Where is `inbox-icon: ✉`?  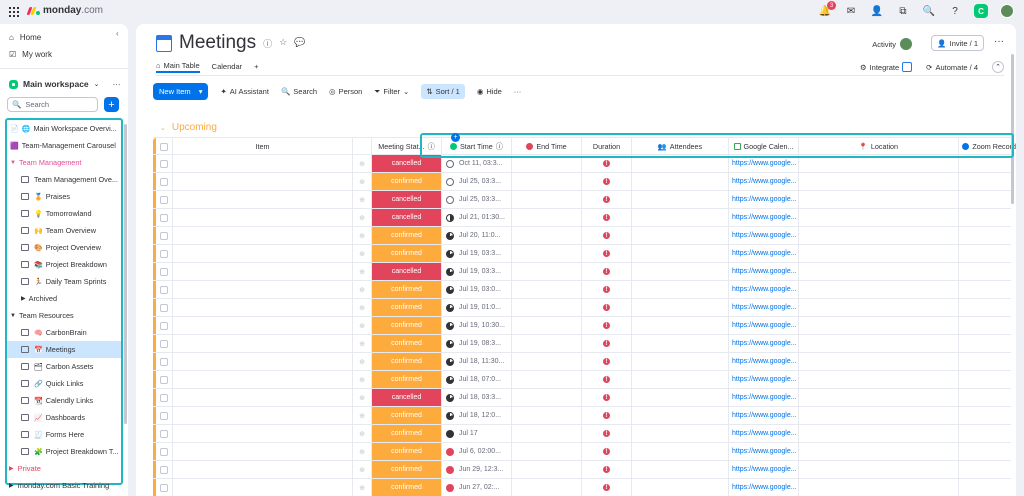 inbox-icon: ✉ is located at coordinates (851, 11).